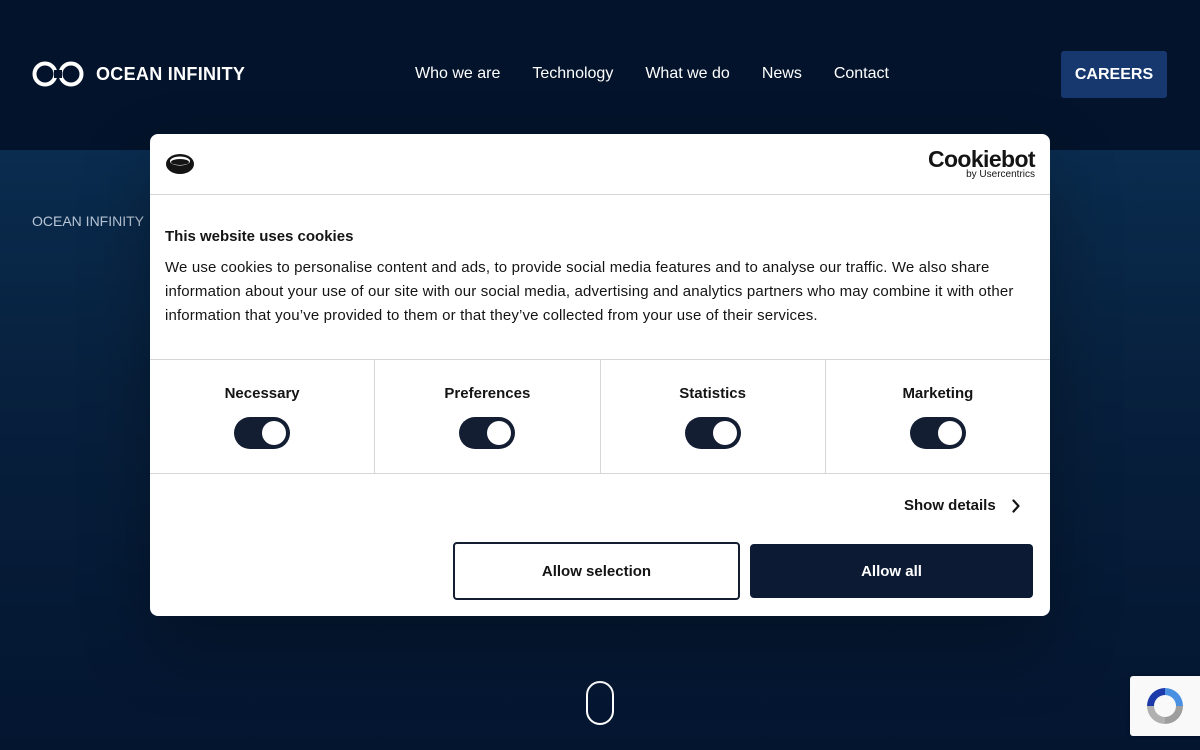 The image size is (1200, 750). Describe the element at coordinates (713, 416) in the screenshot. I see `category-statistics: Statistics` at that location.